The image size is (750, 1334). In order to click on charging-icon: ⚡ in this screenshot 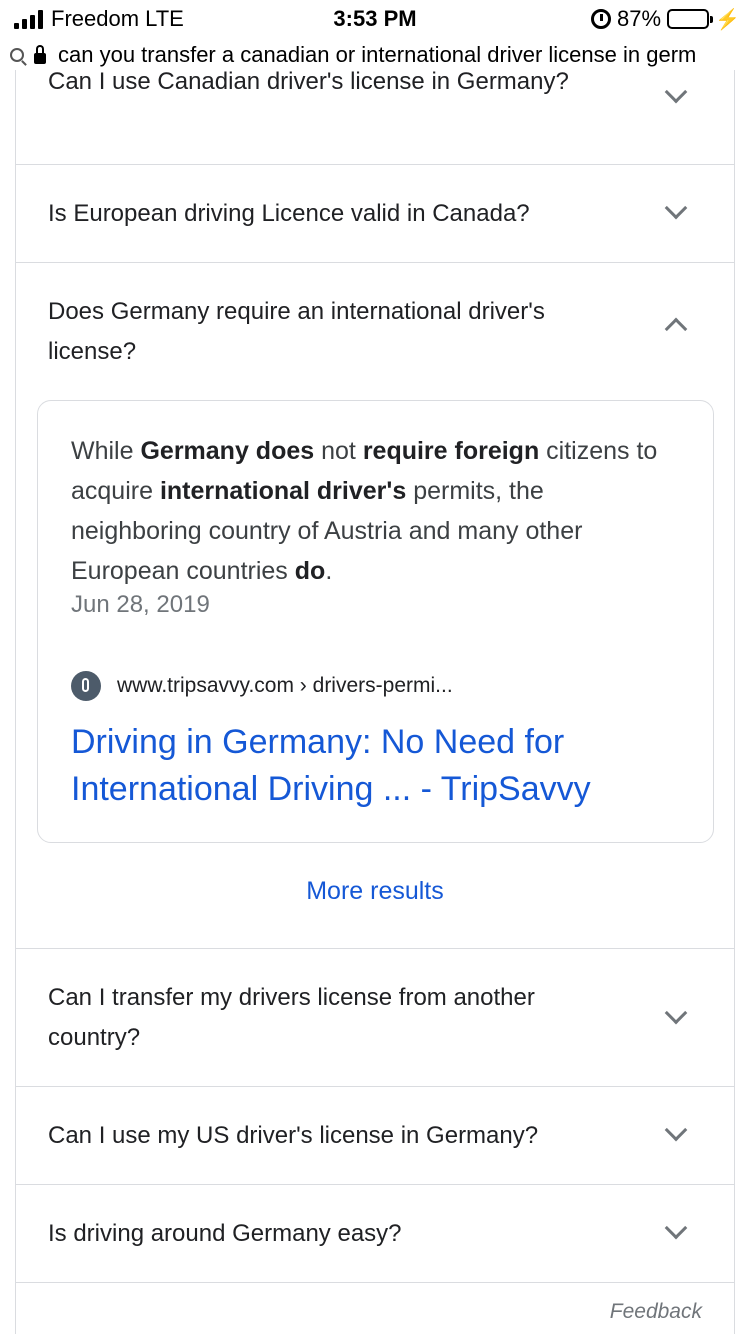, I will do `click(727, 19)`.